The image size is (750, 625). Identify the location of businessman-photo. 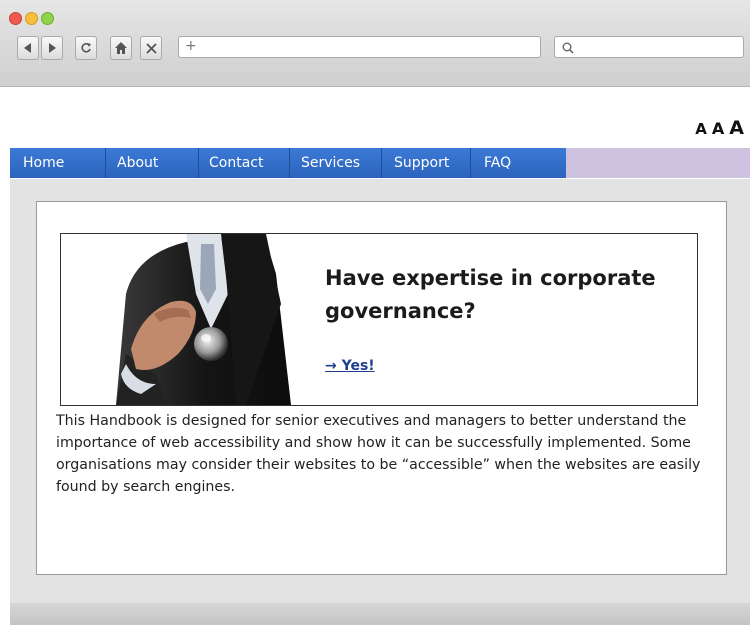
(203, 319).